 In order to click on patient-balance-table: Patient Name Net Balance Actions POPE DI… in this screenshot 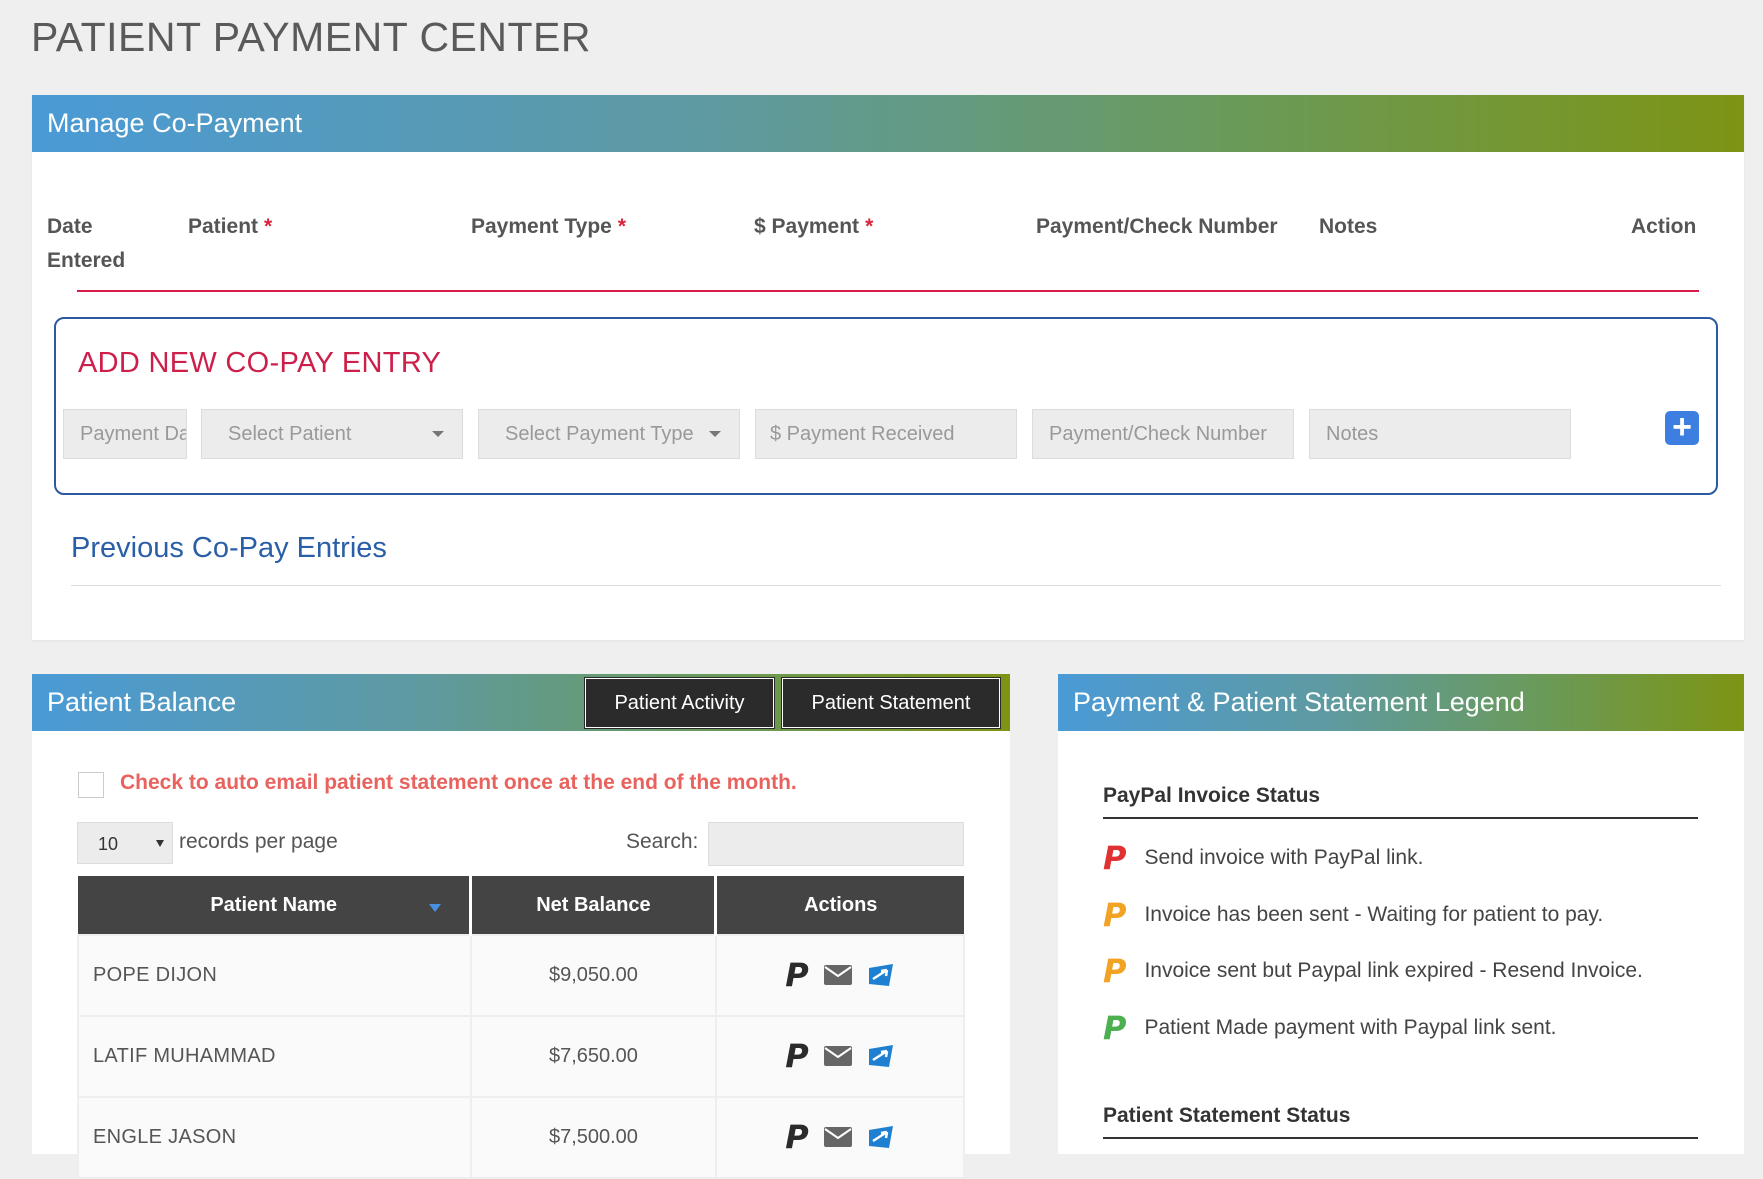, I will do `click(521, 1027)`.